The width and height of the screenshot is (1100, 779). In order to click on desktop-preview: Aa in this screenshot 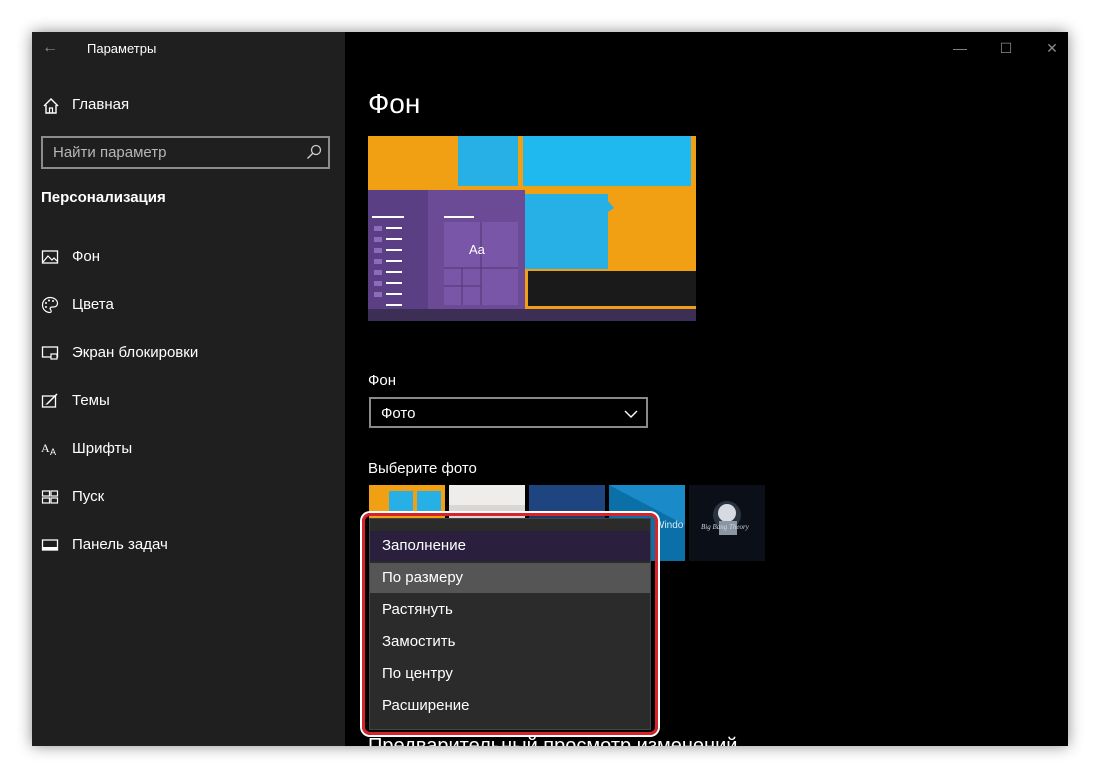, I will do `click(532, 228)`.